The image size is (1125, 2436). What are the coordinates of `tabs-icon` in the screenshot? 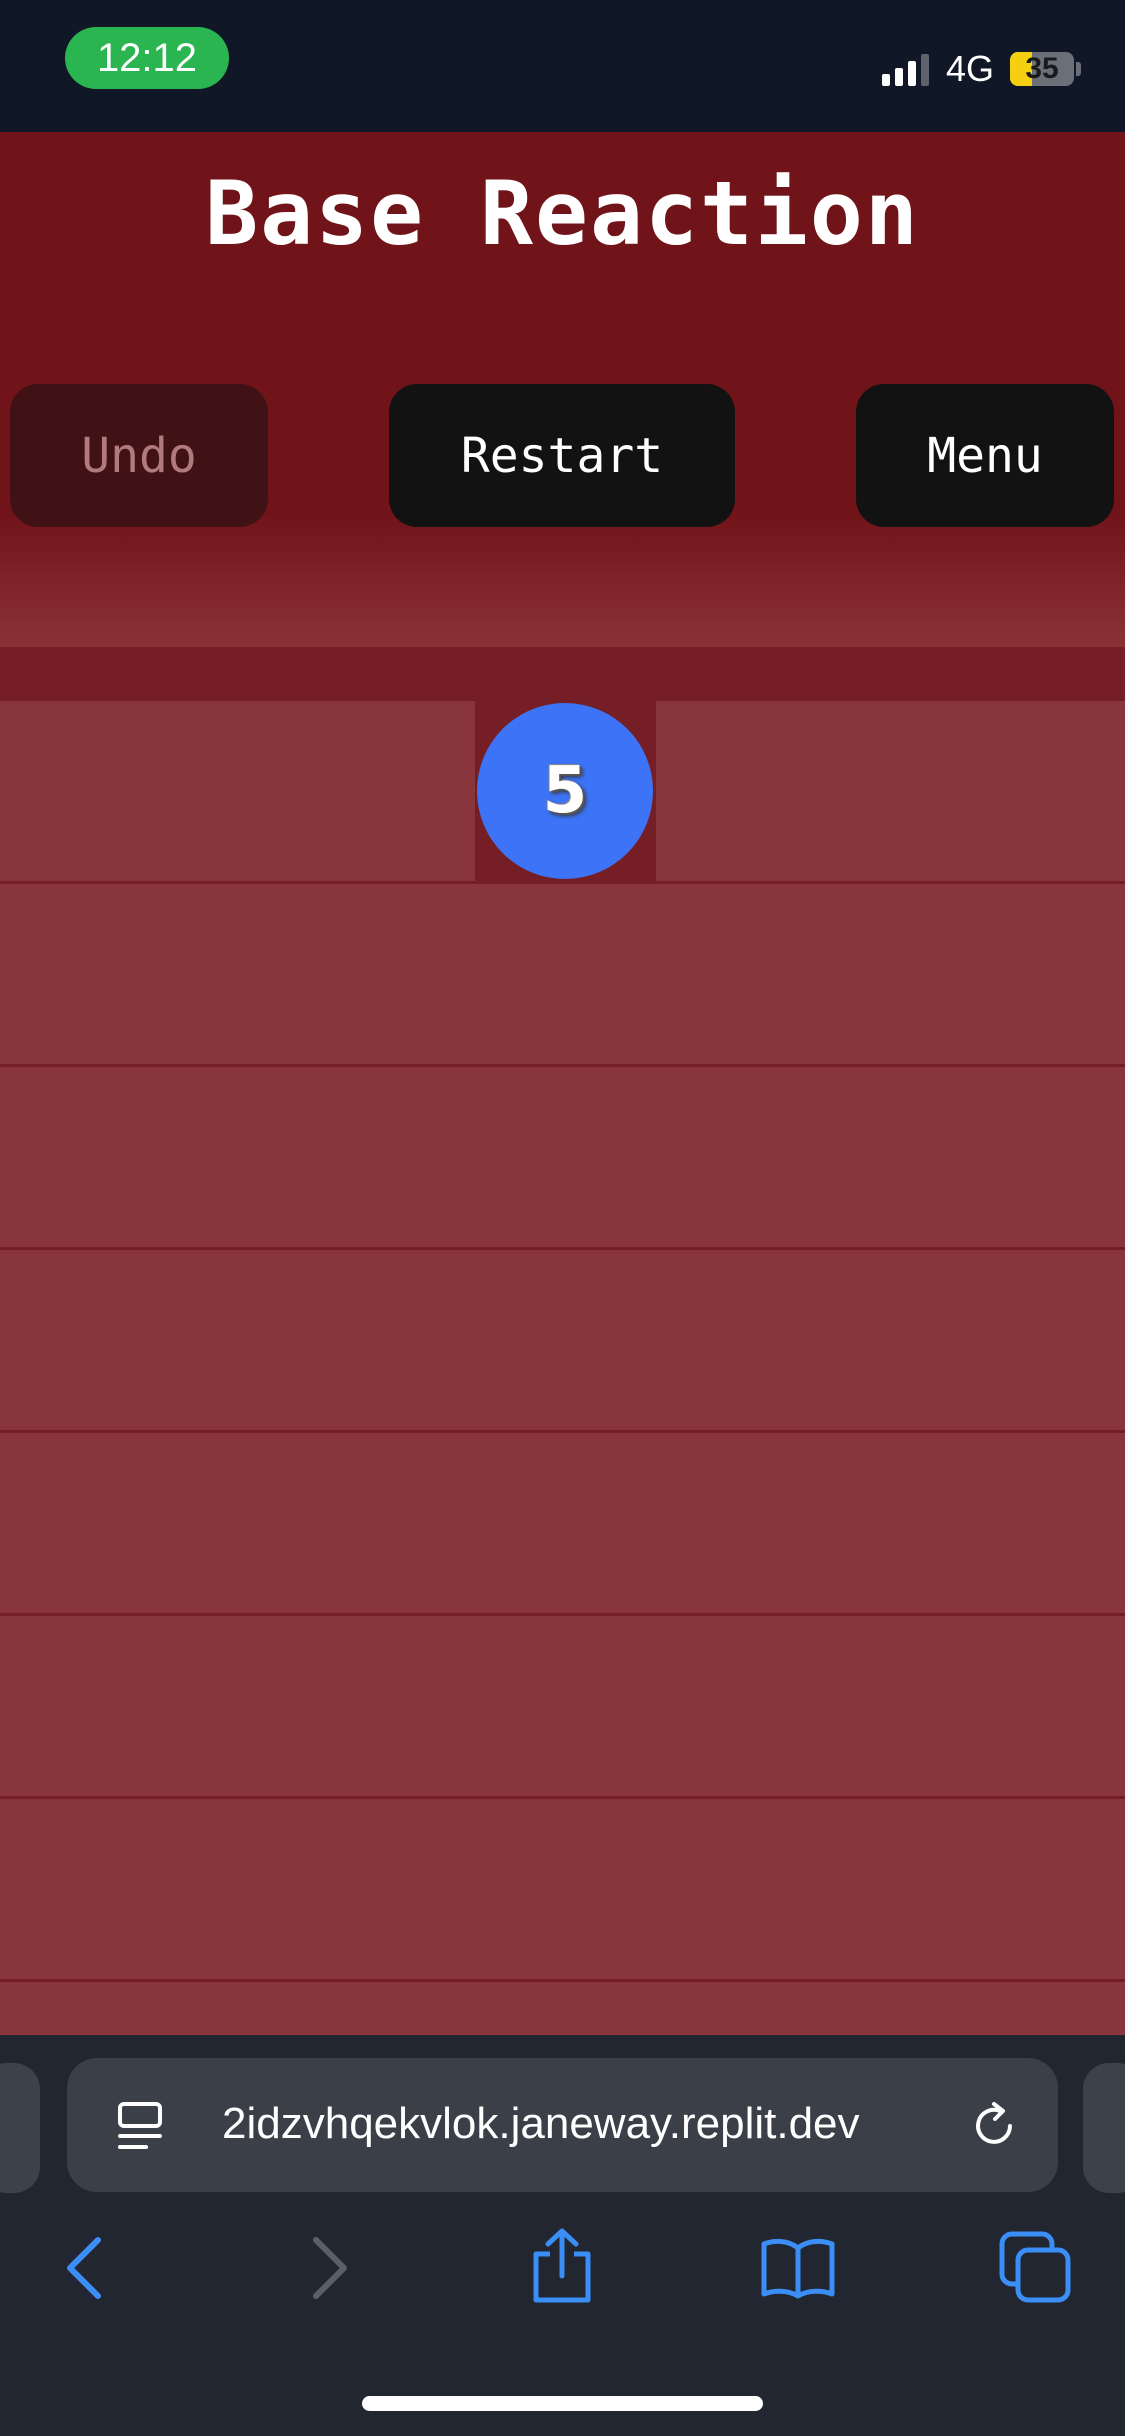 It's located at (1035, 2267).